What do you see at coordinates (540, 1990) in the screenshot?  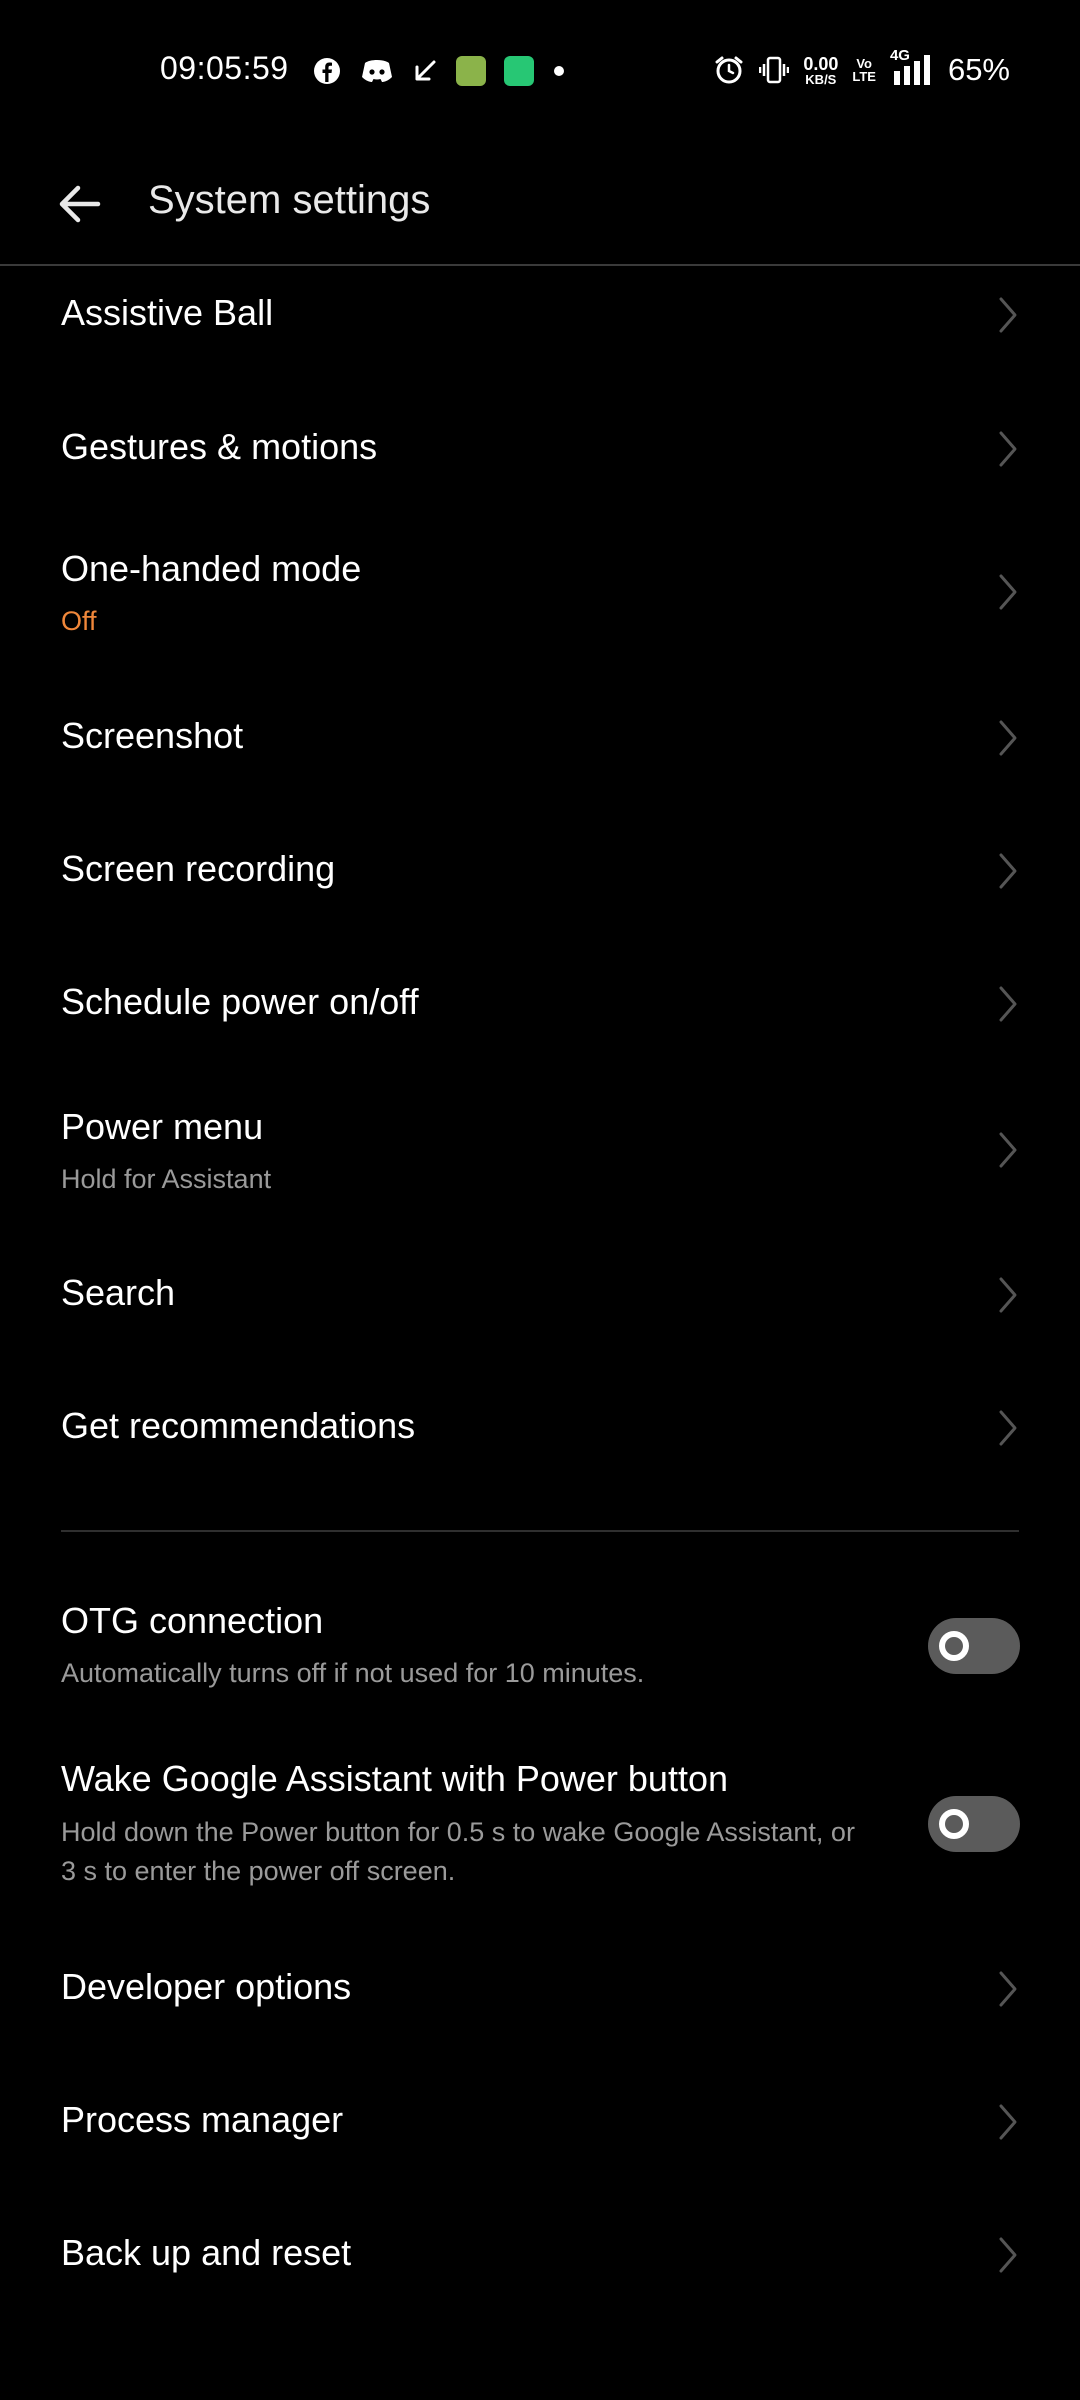 I see `list-item-developer-options: Developer options` at bounding box center [540, 1990].